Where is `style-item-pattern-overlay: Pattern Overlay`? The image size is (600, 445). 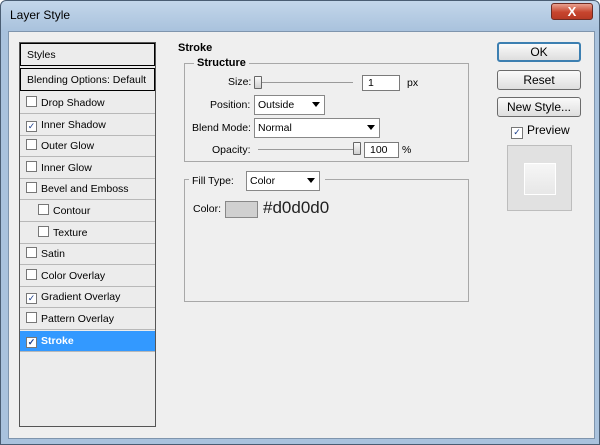 style-item-pattern-overlay: Pattern Overlay is located at coordinates (87, 319).